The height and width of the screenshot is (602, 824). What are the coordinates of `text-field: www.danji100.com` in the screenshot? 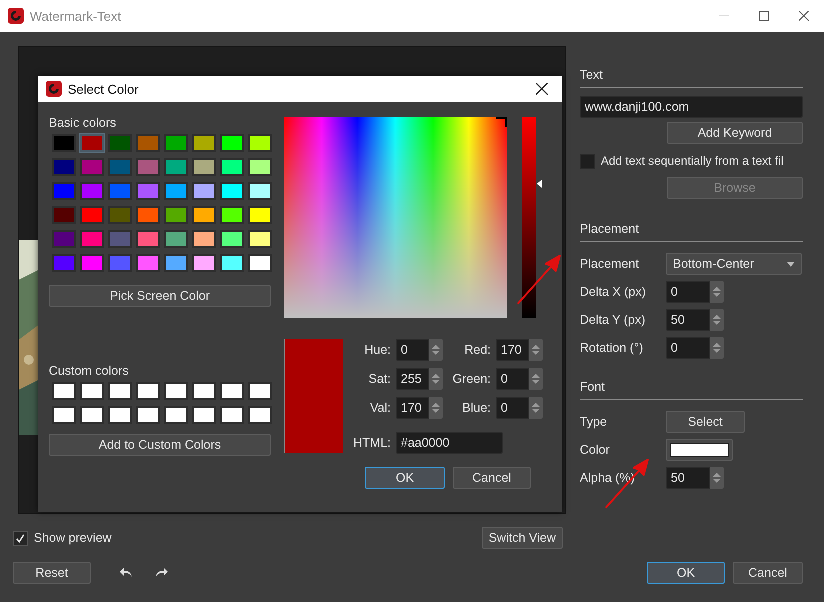 It's located at (691, 107).